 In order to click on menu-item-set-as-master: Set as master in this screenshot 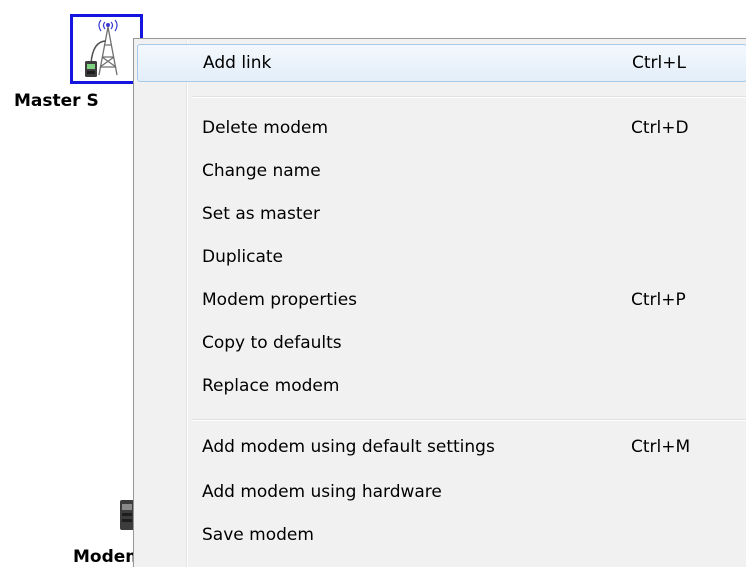, I will do `click(441, 214)`.